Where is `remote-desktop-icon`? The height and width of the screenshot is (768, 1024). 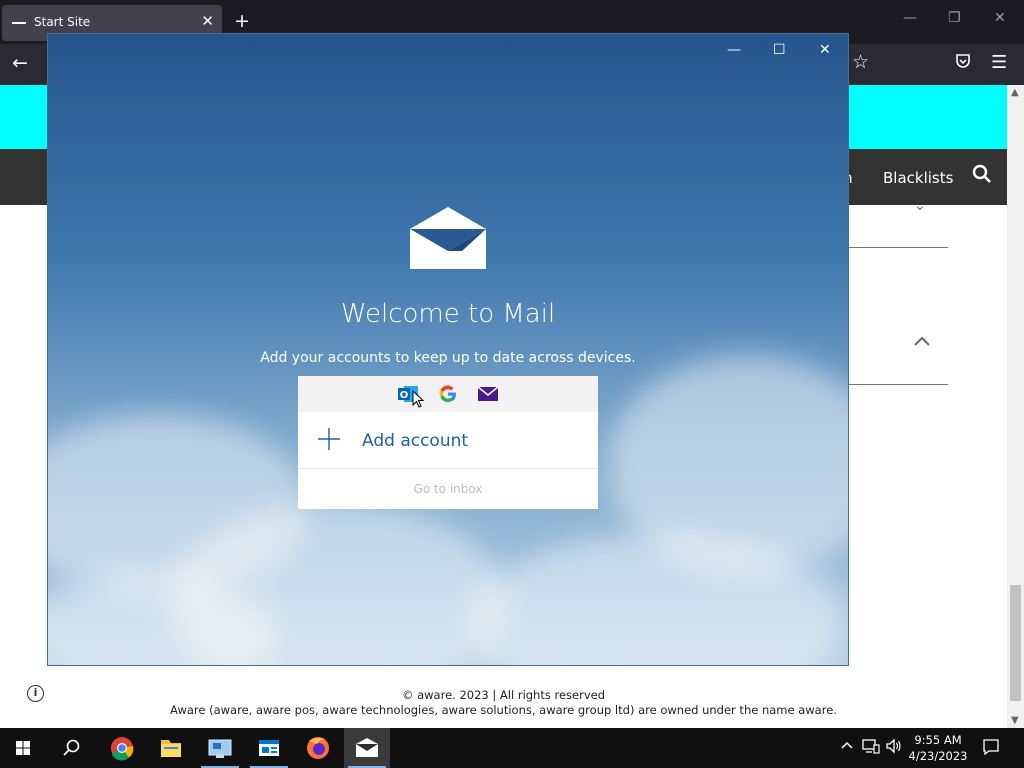
remote-desktop-icon is located at coordinates (220, 748).